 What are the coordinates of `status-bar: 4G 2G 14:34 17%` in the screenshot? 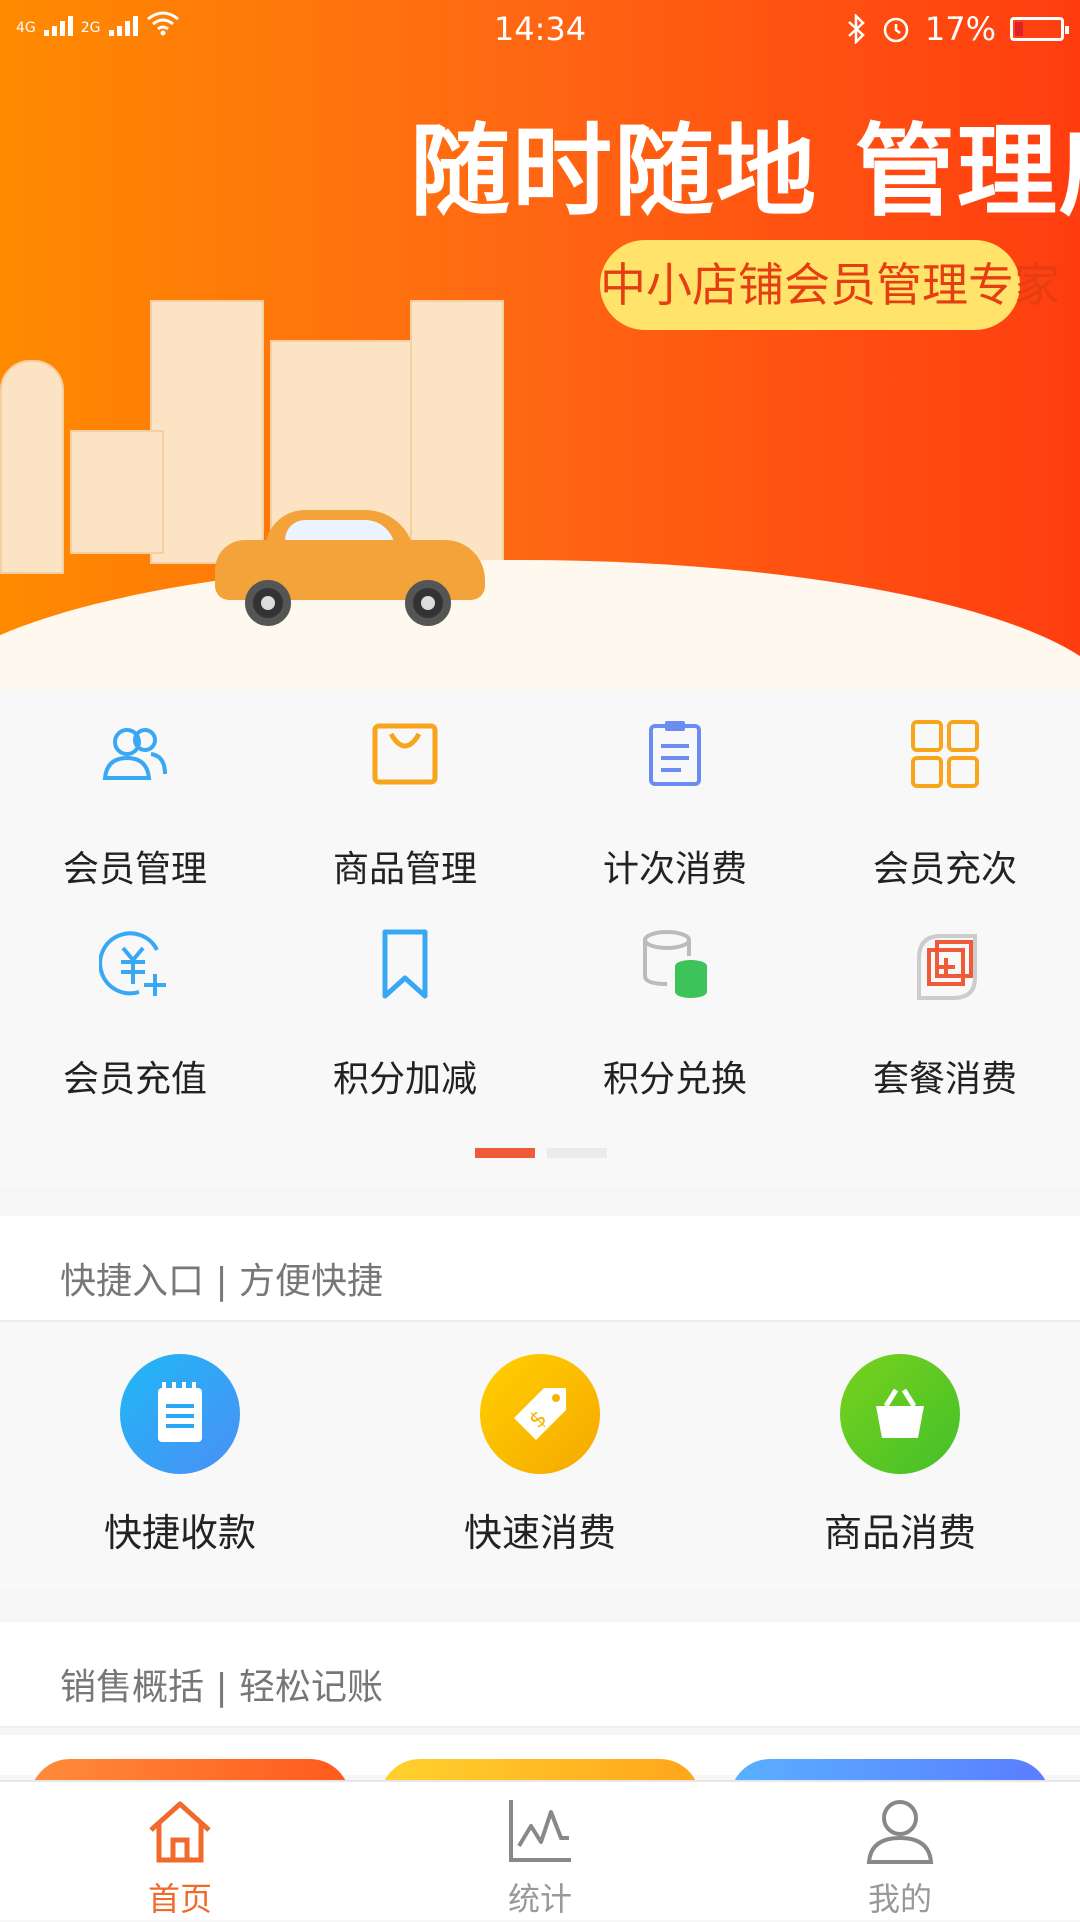 It's located at (540, 28).